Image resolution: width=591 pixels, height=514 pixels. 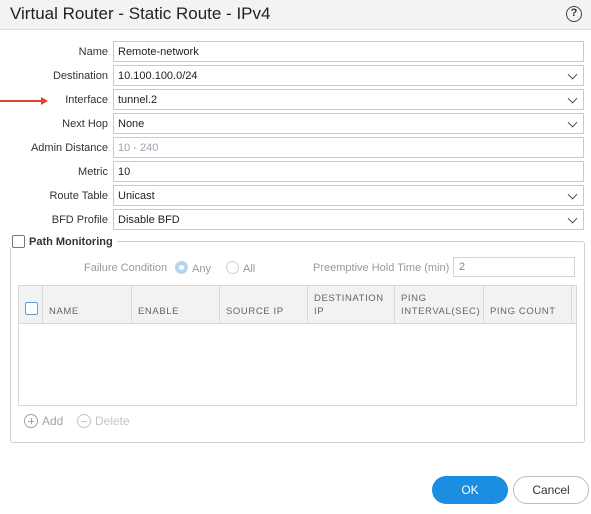 I want to click on name-input: Remote-network, so click(x=348, y=51).